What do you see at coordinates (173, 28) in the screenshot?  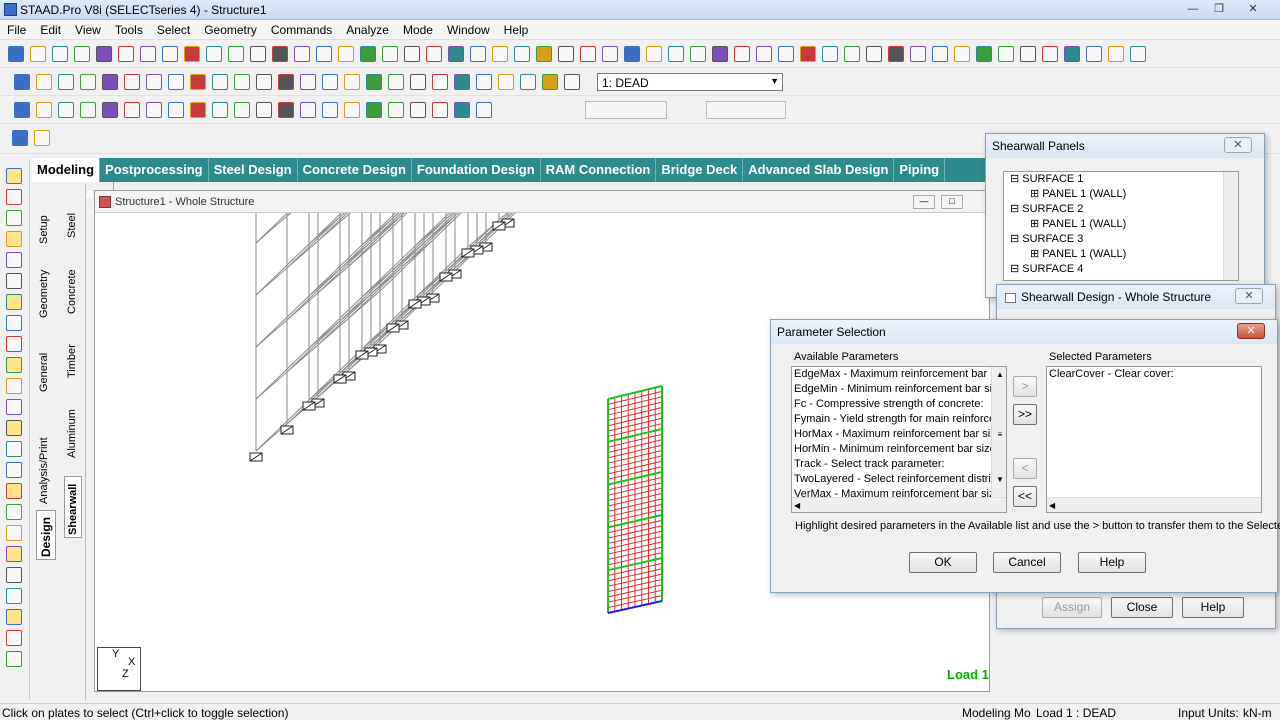 I see `menu-select: Select` at bounding box center [173, 28].